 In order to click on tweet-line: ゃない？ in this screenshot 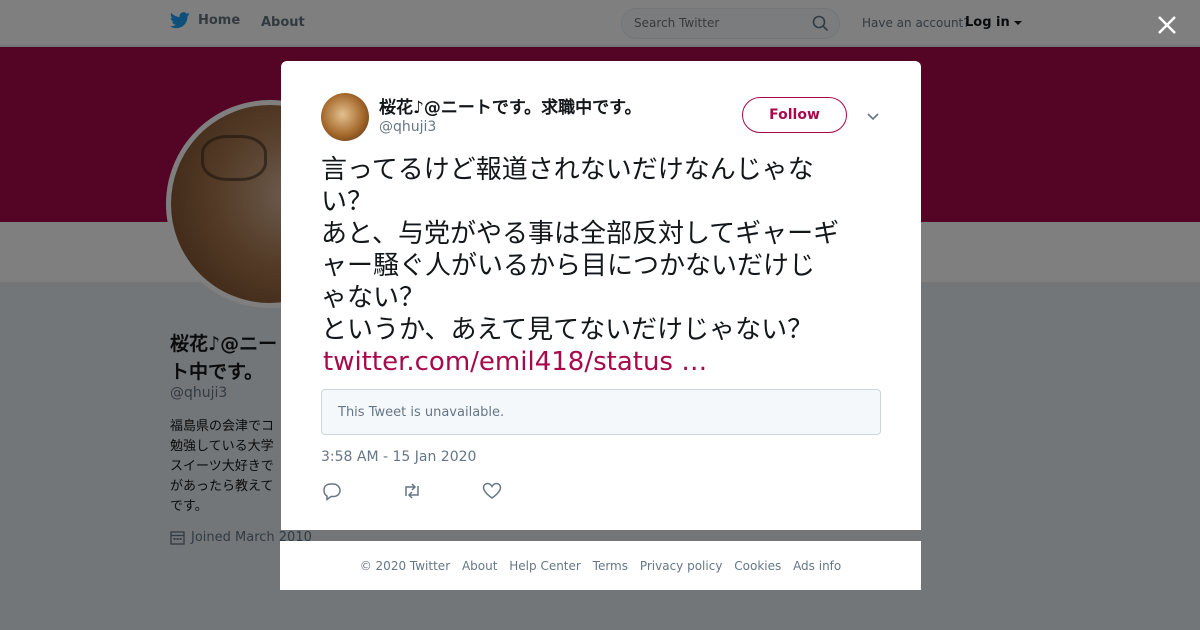, I will do `click(373, 298)`.